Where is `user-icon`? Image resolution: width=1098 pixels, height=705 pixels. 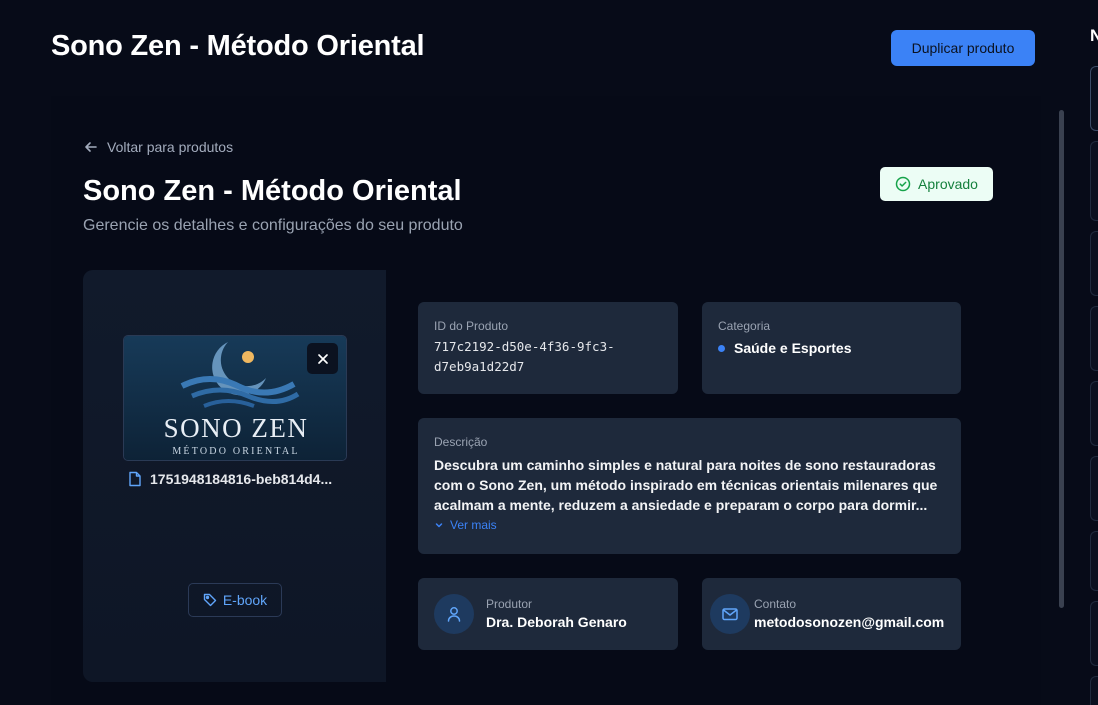 user-icon is located at coordinates (454, 614).